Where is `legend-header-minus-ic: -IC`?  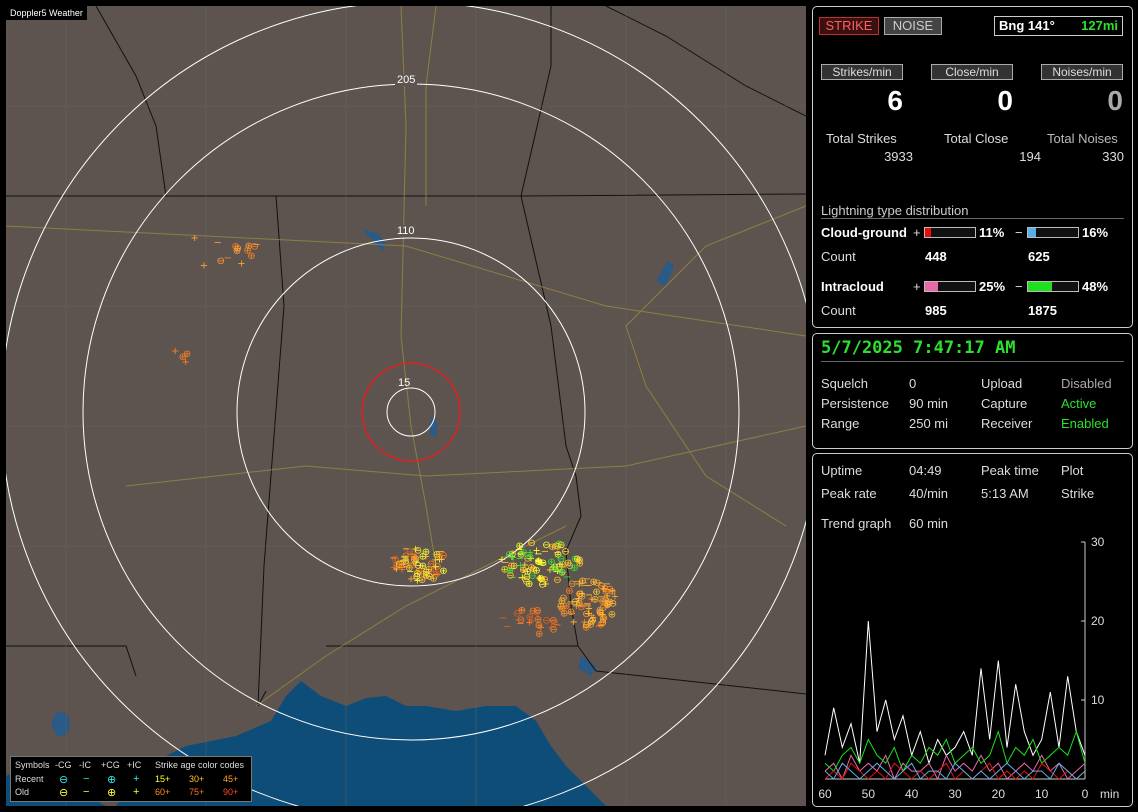
legend-header-minus-ic: -IC is located at coordinates (85, 765).